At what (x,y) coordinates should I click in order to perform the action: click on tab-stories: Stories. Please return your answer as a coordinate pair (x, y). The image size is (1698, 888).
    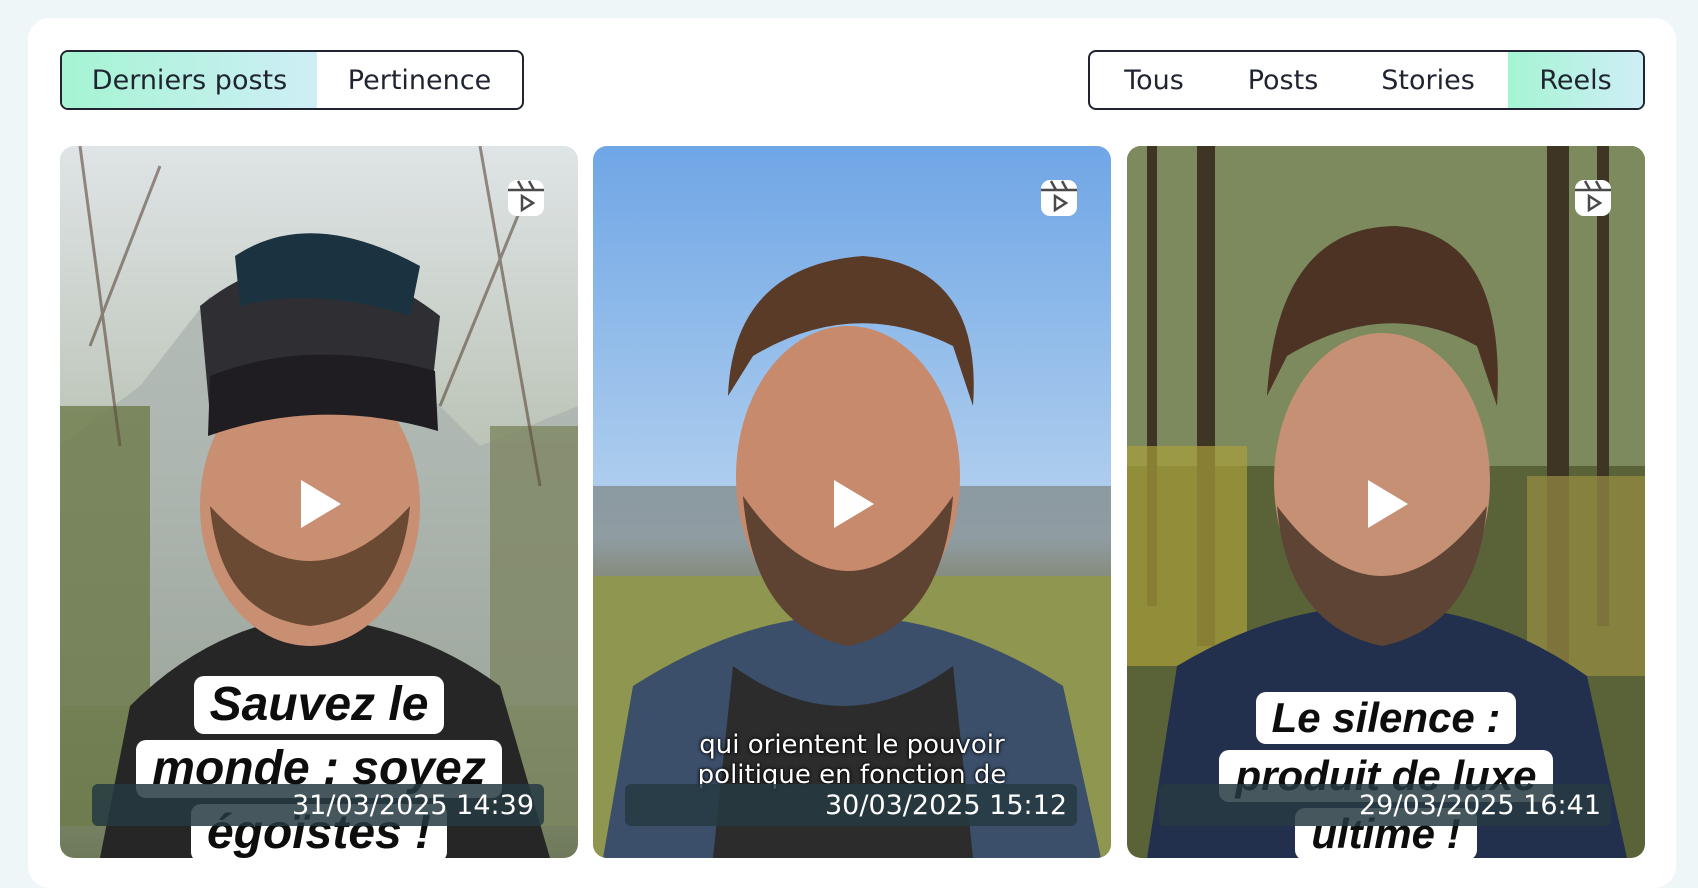
    Looking at the image, I should click on (1428, 80).